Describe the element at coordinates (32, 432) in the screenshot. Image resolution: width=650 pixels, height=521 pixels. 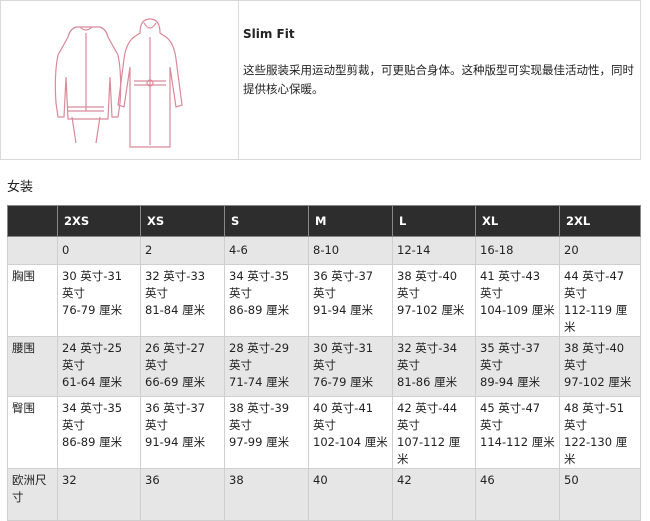
I see `row-label: 臀围` at that location.